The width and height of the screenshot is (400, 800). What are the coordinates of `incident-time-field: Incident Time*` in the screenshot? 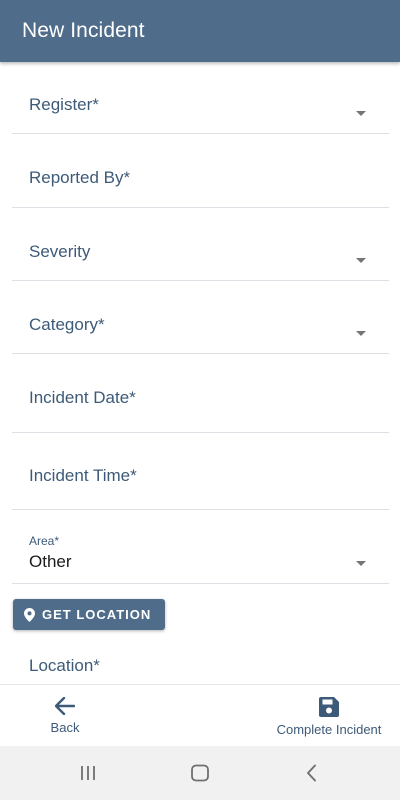 It's located at (200, 471).